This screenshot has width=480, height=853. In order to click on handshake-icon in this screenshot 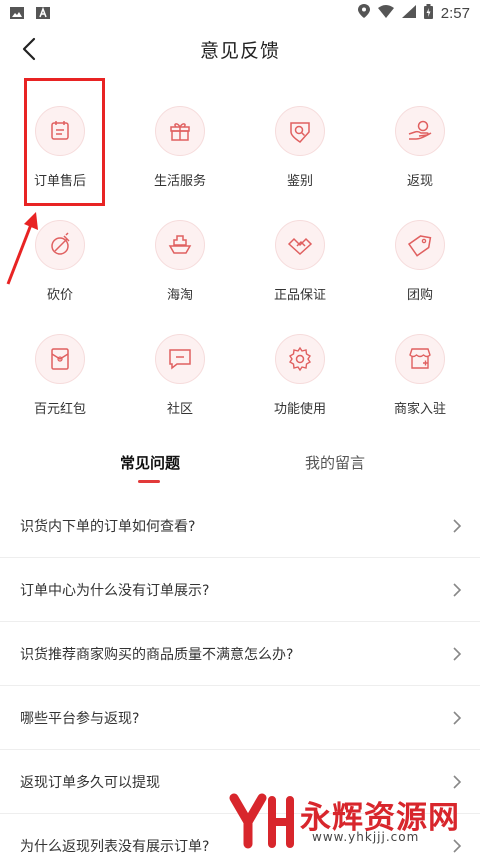, I will do `click(300, 245)`.